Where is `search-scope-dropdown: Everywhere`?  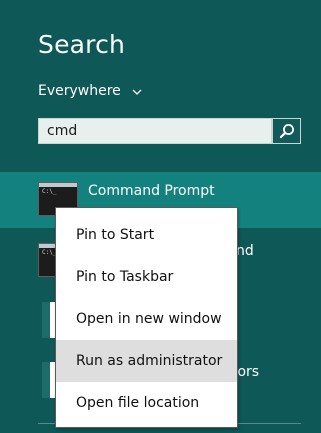
search-scope-dropdown: Everywhere is located at coordinates (90, 91).